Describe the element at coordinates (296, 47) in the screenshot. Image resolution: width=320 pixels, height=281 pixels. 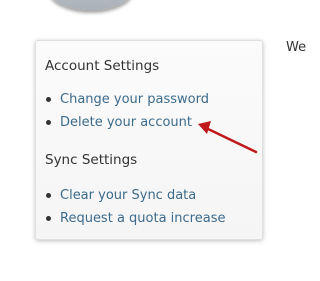
I see `main-content-text-fragment: We` at that location.